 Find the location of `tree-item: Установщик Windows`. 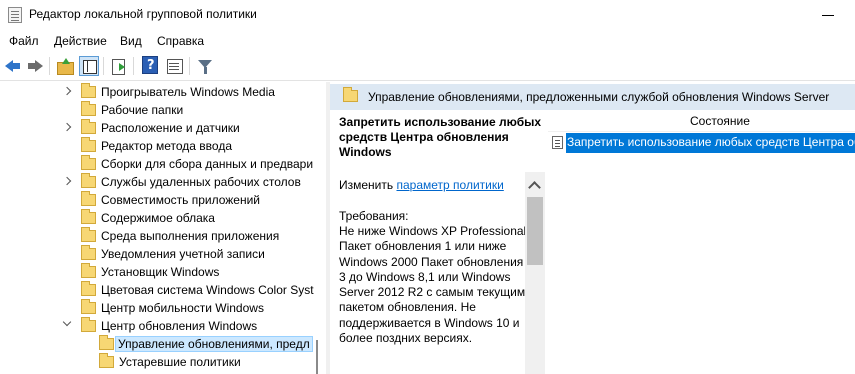

tree-item: Установщик Windows is located at coordinates (163, 272).